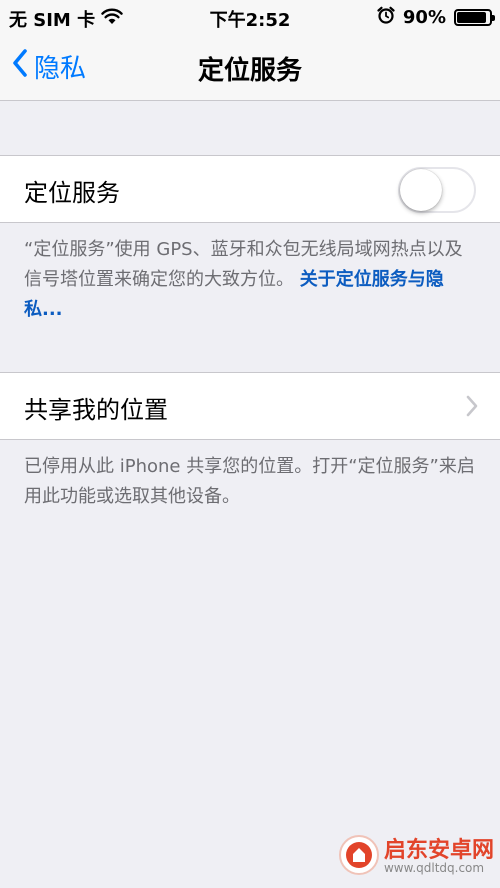 This screenshot has height=888, width=500. I want to click on battery-percent: 90%, so click(424, 17).